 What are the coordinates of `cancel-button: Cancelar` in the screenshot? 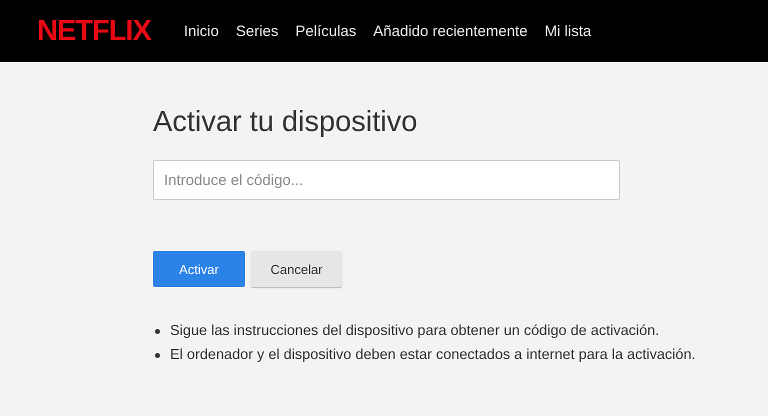 It's located at (296, 269).